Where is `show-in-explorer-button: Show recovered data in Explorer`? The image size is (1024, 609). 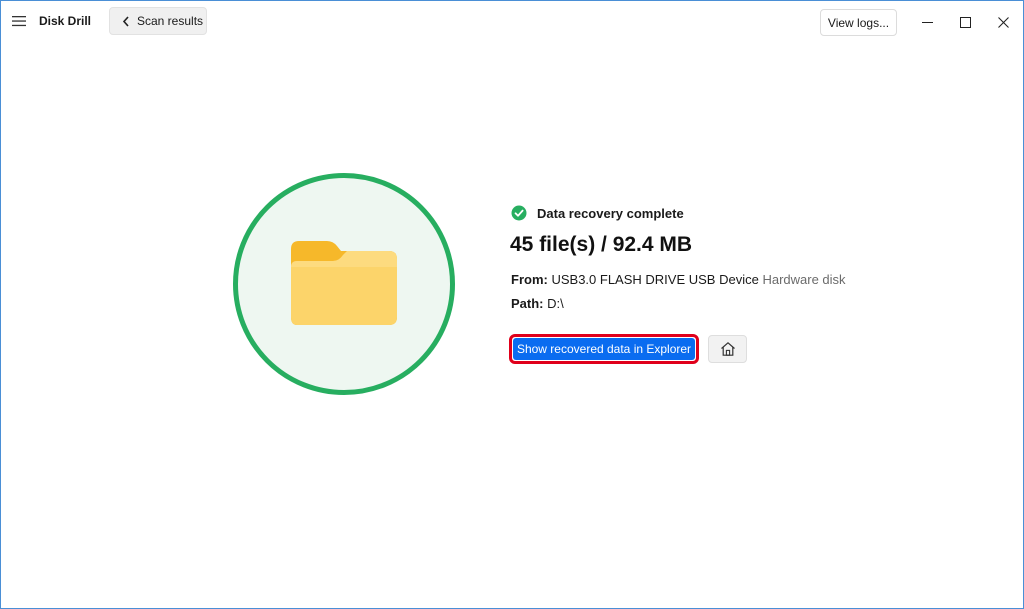
show-in-explorer-button: Show recovered data in Explorer is located at coordinates (604, 349).